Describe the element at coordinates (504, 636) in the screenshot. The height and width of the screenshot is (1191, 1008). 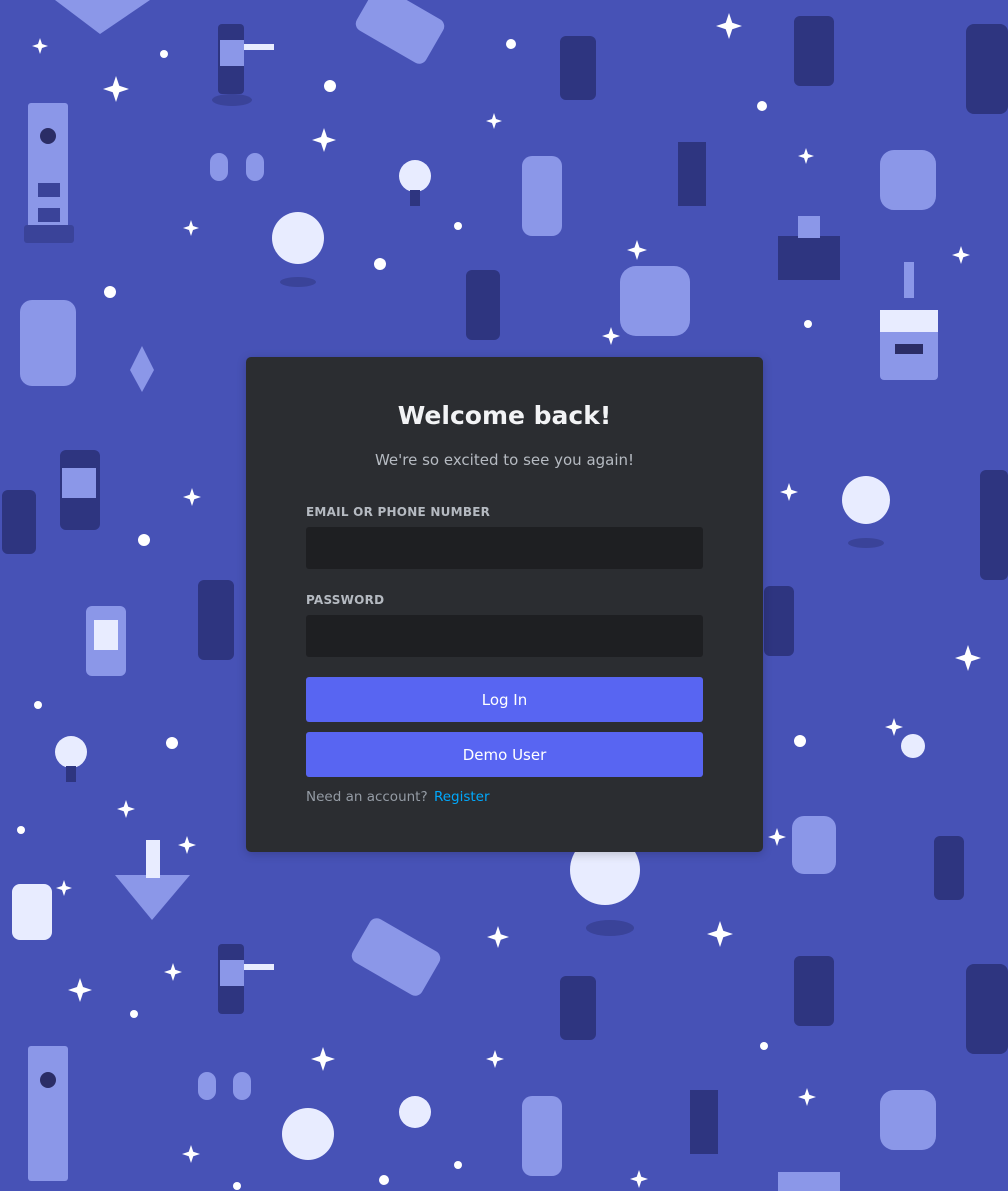
I see `password-field` at that location.